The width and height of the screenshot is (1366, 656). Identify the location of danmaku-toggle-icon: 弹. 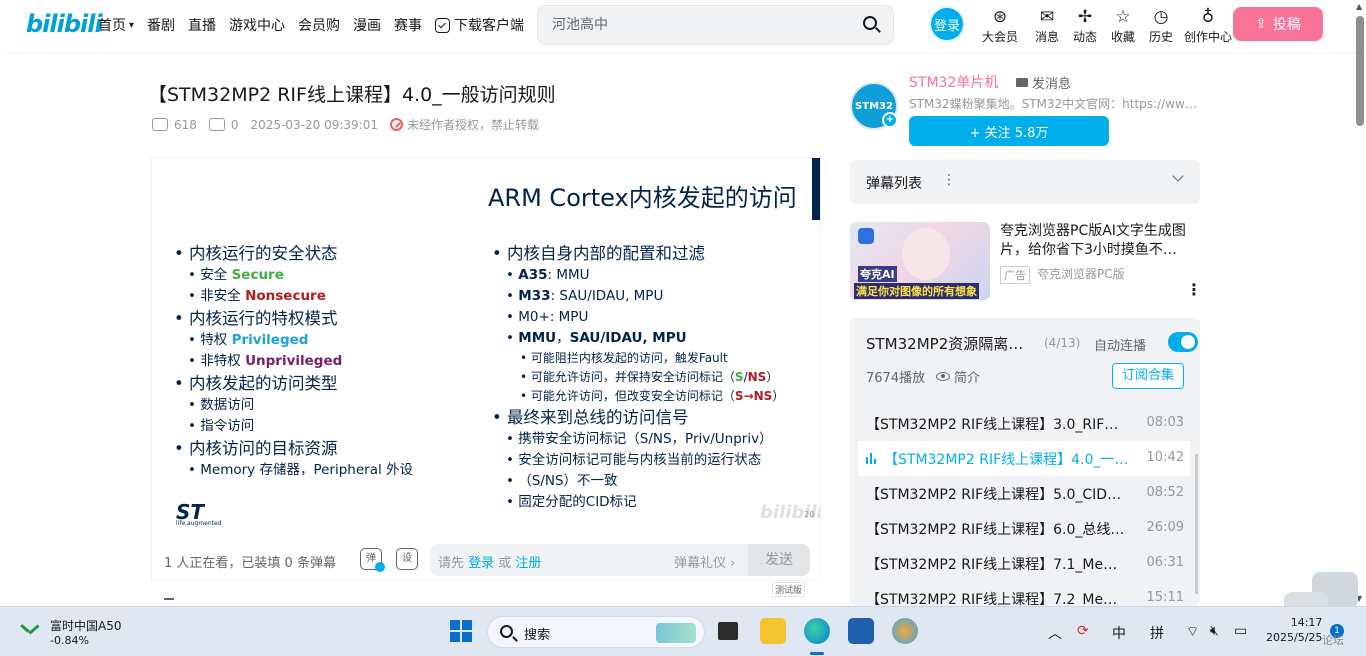
(372, 560).